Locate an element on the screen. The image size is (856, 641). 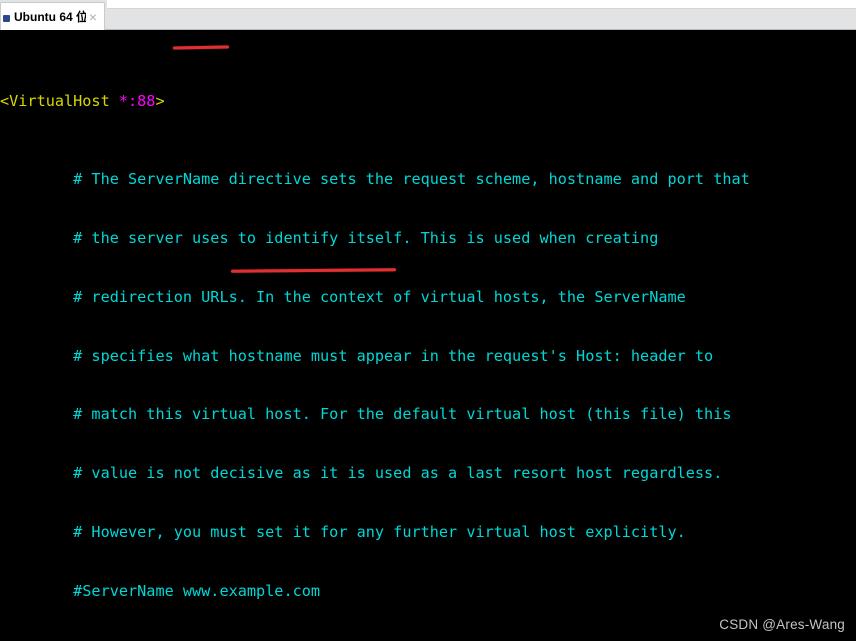
vm-thumbnail-icon is located at coordinates (6, 16).